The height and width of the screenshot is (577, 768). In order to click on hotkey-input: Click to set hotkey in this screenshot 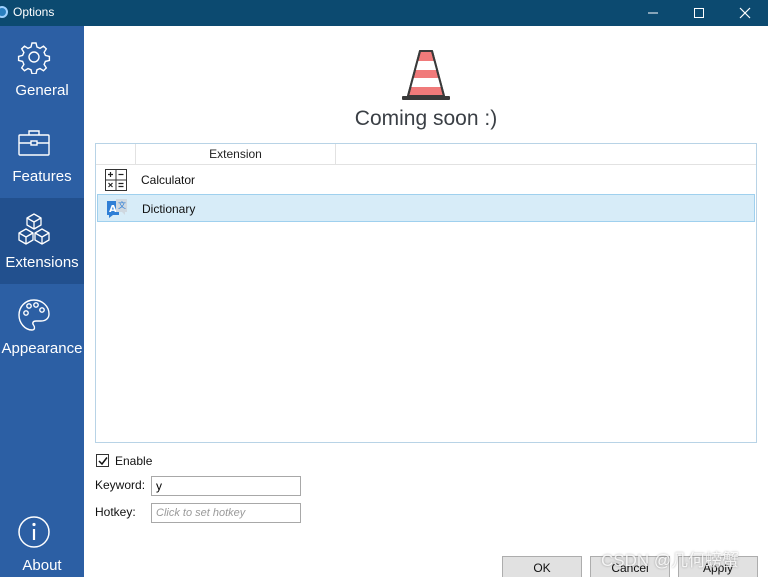, I will do `click(226, 513)`.